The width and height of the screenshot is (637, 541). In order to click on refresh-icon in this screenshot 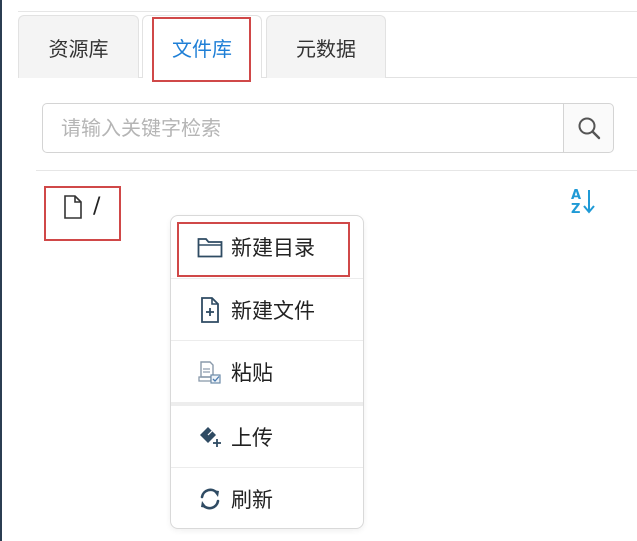, I will do `click(210, 499)`.